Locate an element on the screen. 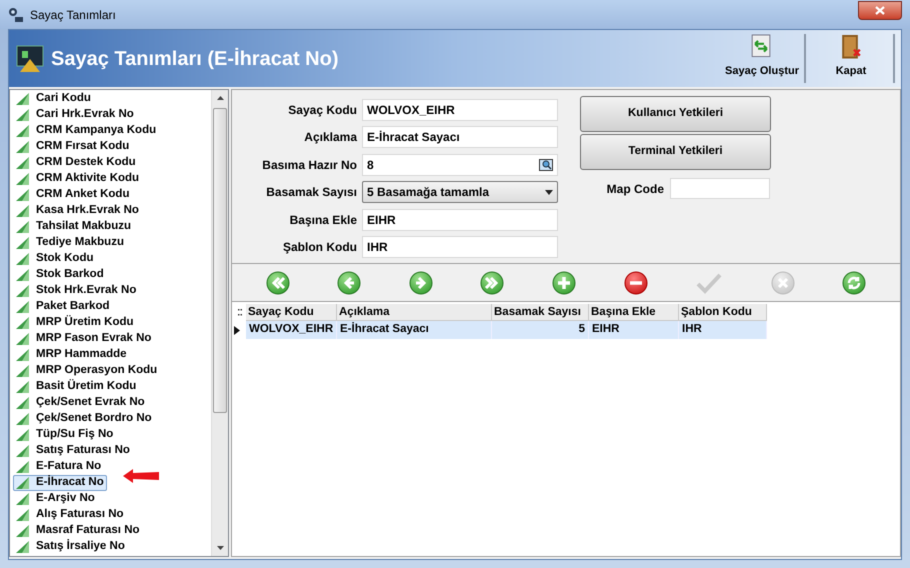 The width and height of the screenshot is (910, 568). scroll-up-icon is located at coordinates (220, 98).